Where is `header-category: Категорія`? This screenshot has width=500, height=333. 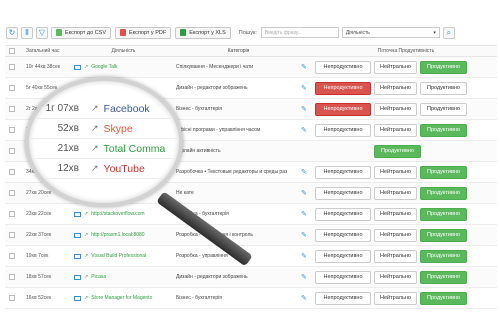 header-category: Категорія is located at coordinates (238, 51).